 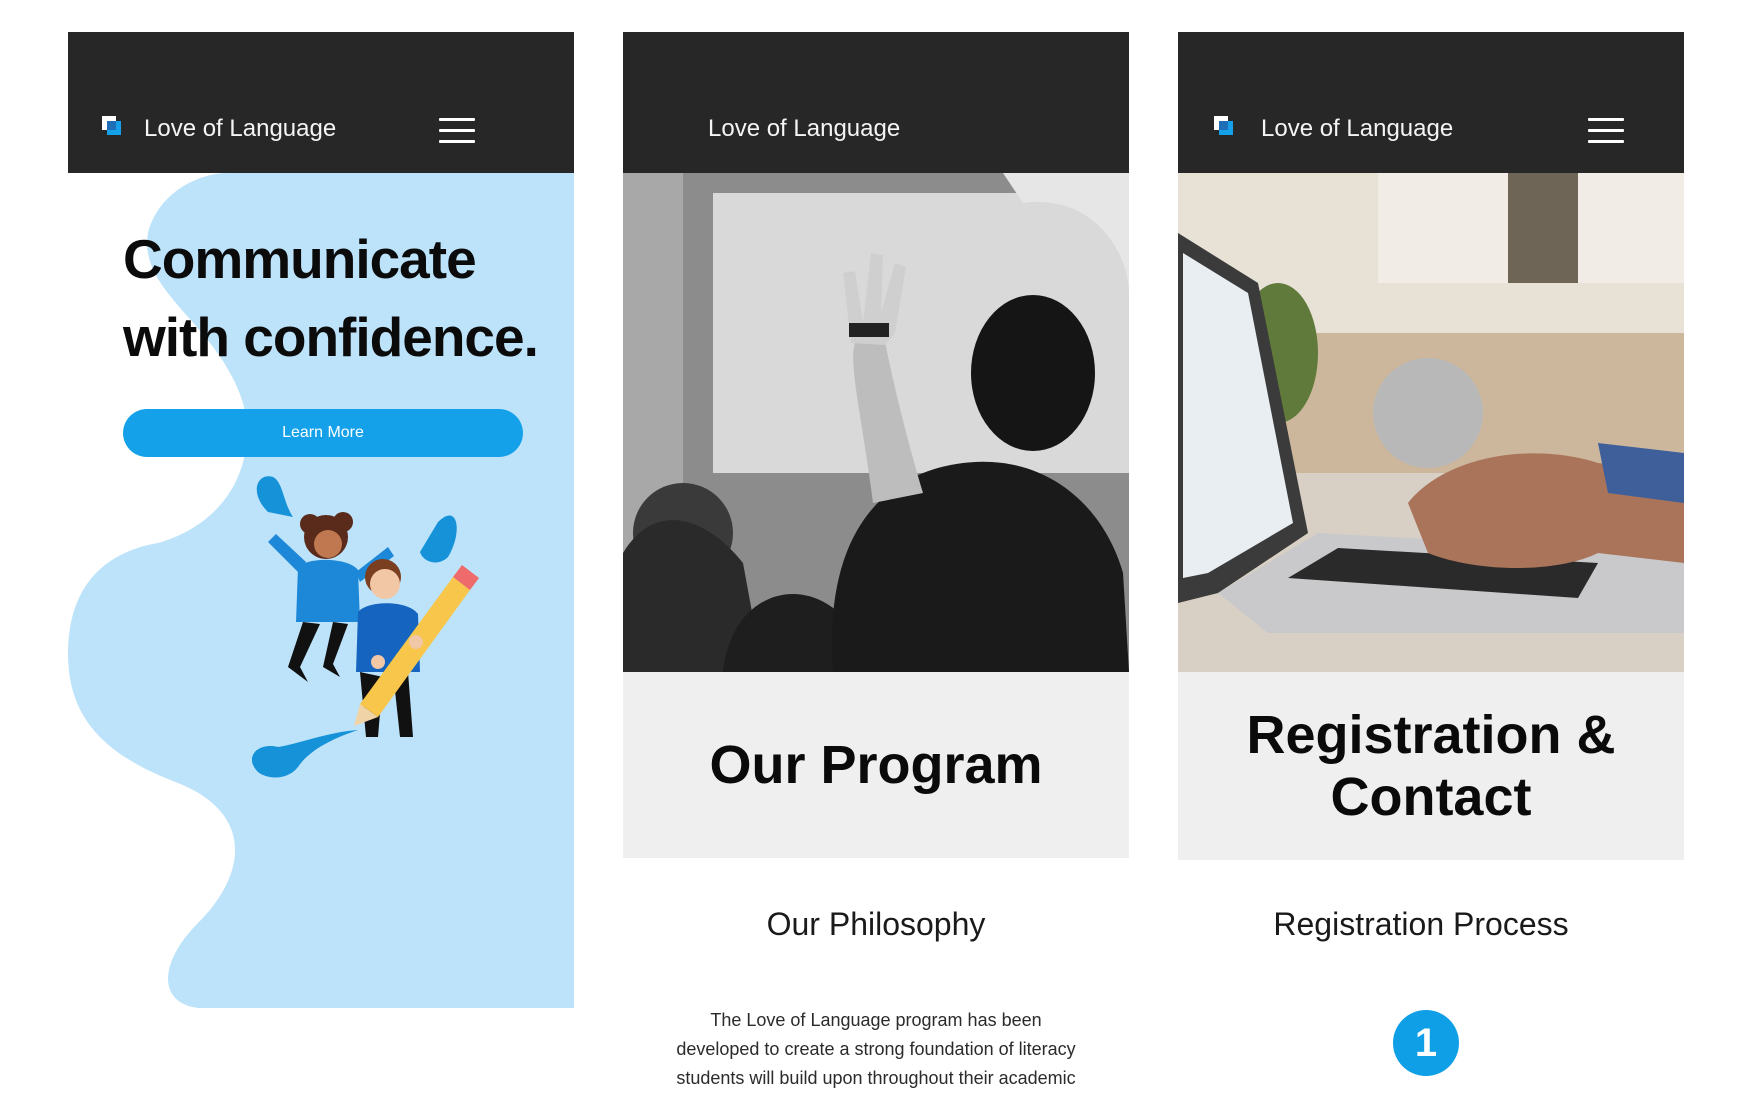 I want to click on philosophy-line-1: The Love of Language program has been, so click(x=876, y=1020).